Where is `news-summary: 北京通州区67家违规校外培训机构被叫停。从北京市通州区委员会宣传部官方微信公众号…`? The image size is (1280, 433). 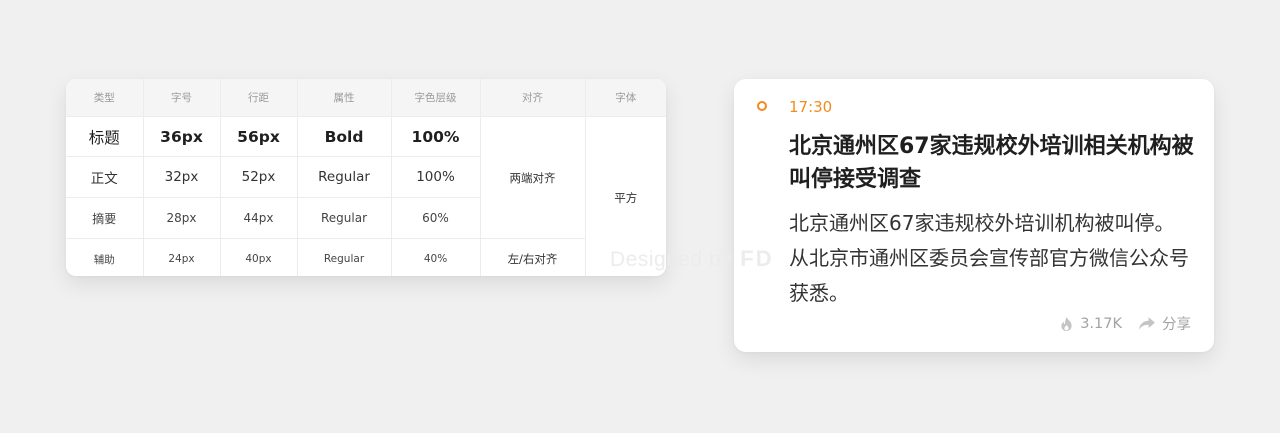 news-summary: 北京通州区67家违规校外培训机构被叫停。从北京市通州区委员会宣传部官方微信公众号… is located at coordinates (989, 258).